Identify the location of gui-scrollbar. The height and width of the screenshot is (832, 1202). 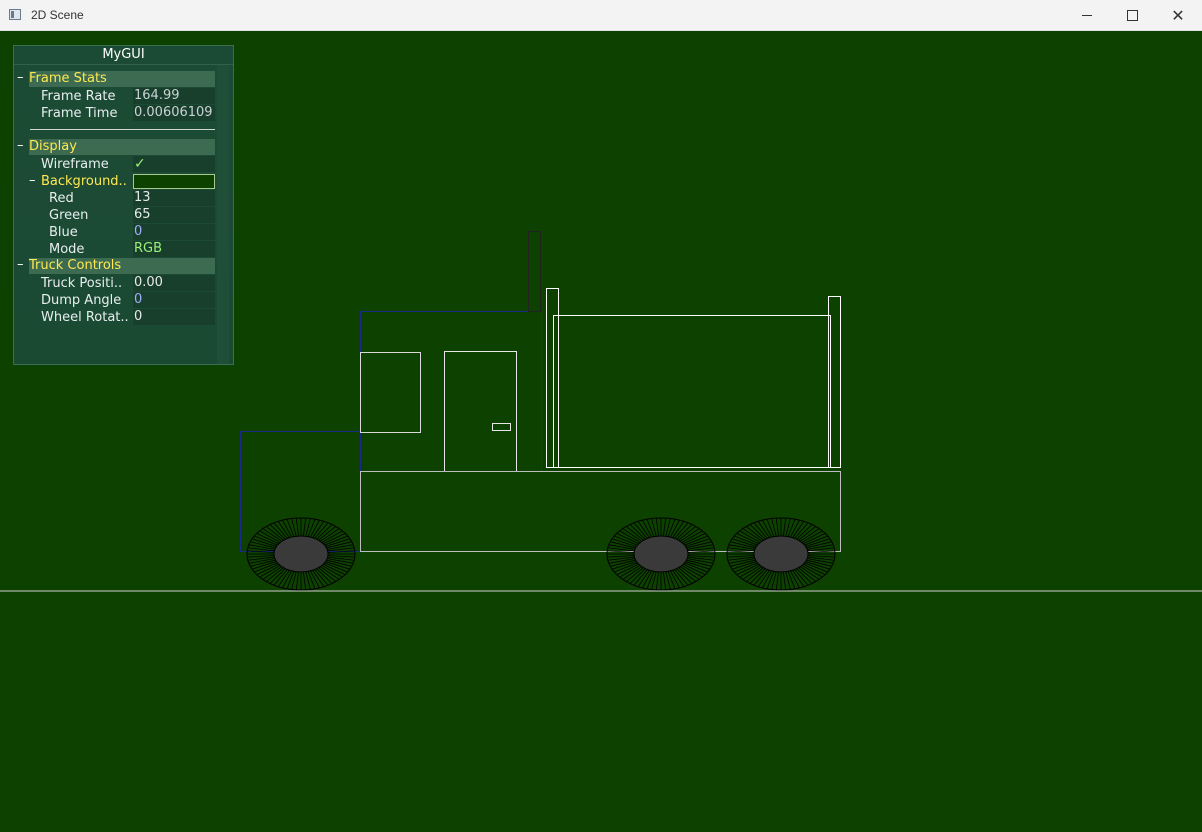
(223, 214).